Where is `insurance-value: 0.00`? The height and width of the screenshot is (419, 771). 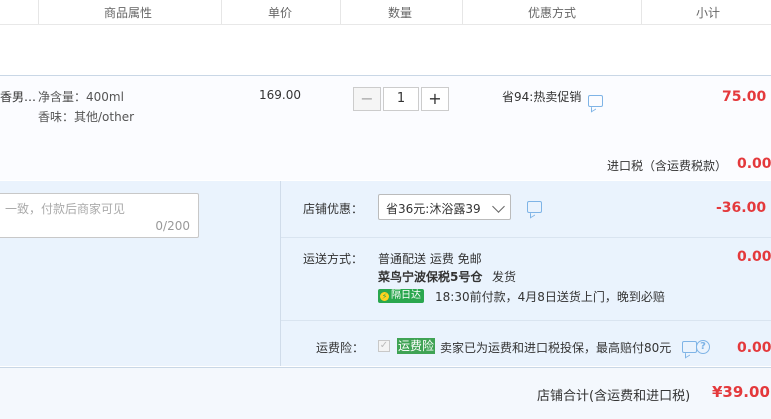
insurance-value: 0.00 is located at coordinates (754, 348).